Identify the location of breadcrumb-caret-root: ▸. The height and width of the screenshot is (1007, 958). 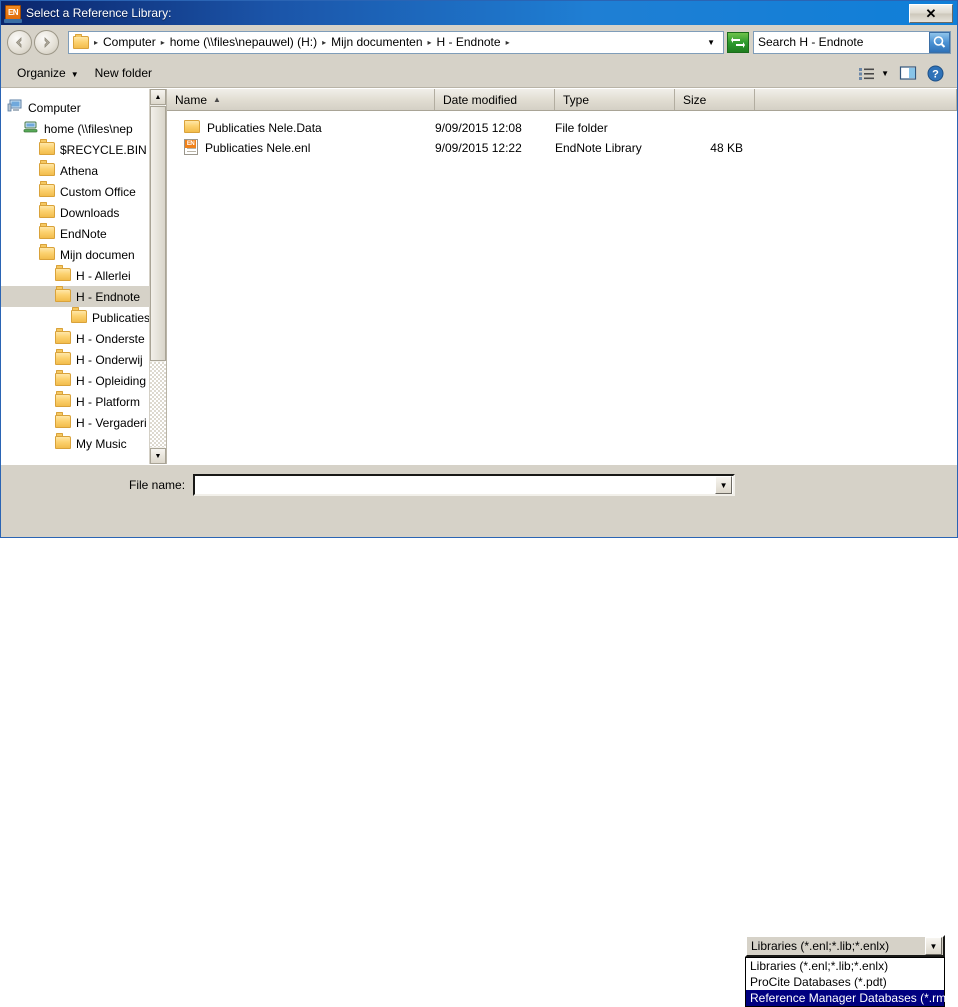
(96, 42).